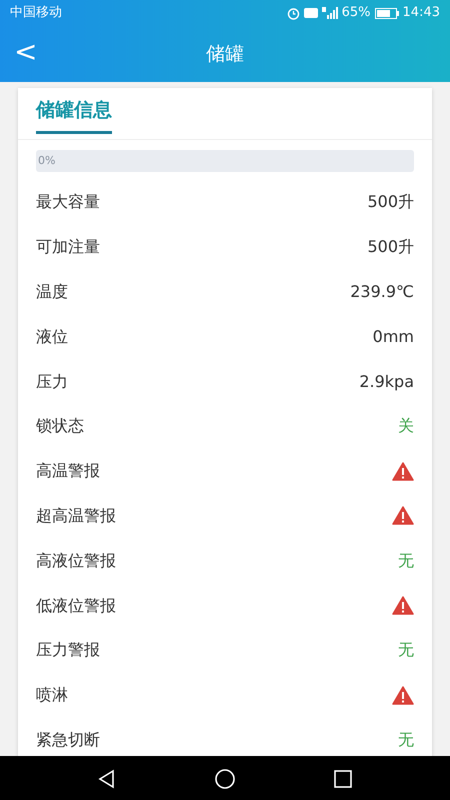 This screenshot has width=450, height=800. I want to click on hd-icon, so click(311, 13).